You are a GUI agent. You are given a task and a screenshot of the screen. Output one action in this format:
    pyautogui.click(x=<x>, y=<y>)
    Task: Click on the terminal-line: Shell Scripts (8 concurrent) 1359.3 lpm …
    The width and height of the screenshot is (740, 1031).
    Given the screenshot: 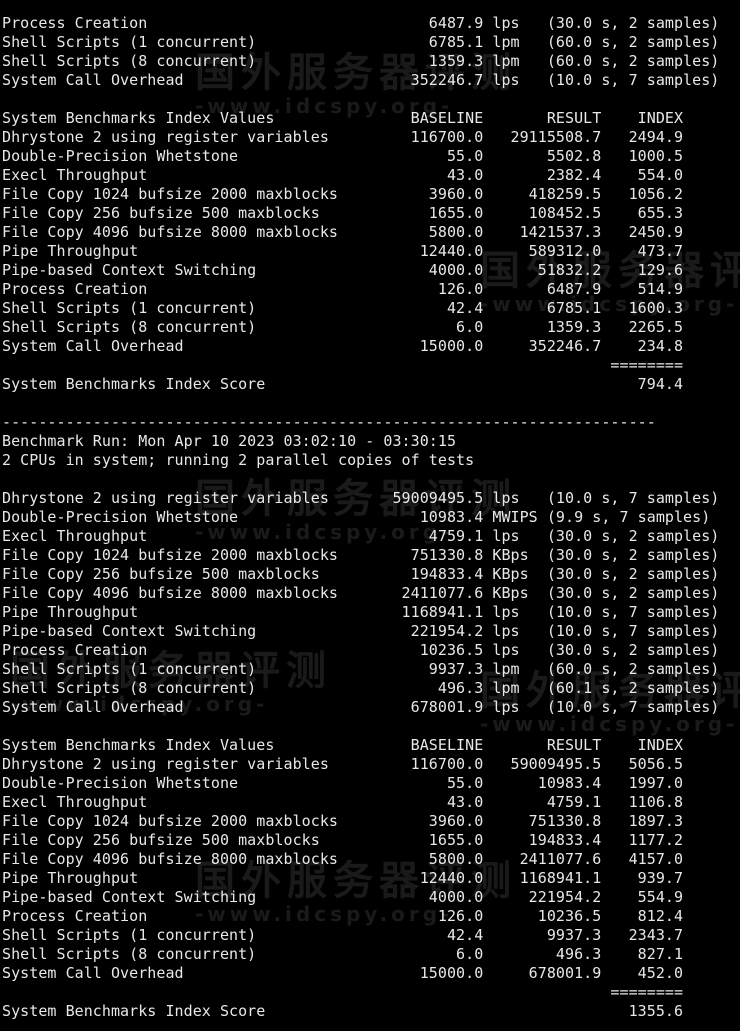 What is the action you would take?
    pyautogui.click(x=361, y=61)
    